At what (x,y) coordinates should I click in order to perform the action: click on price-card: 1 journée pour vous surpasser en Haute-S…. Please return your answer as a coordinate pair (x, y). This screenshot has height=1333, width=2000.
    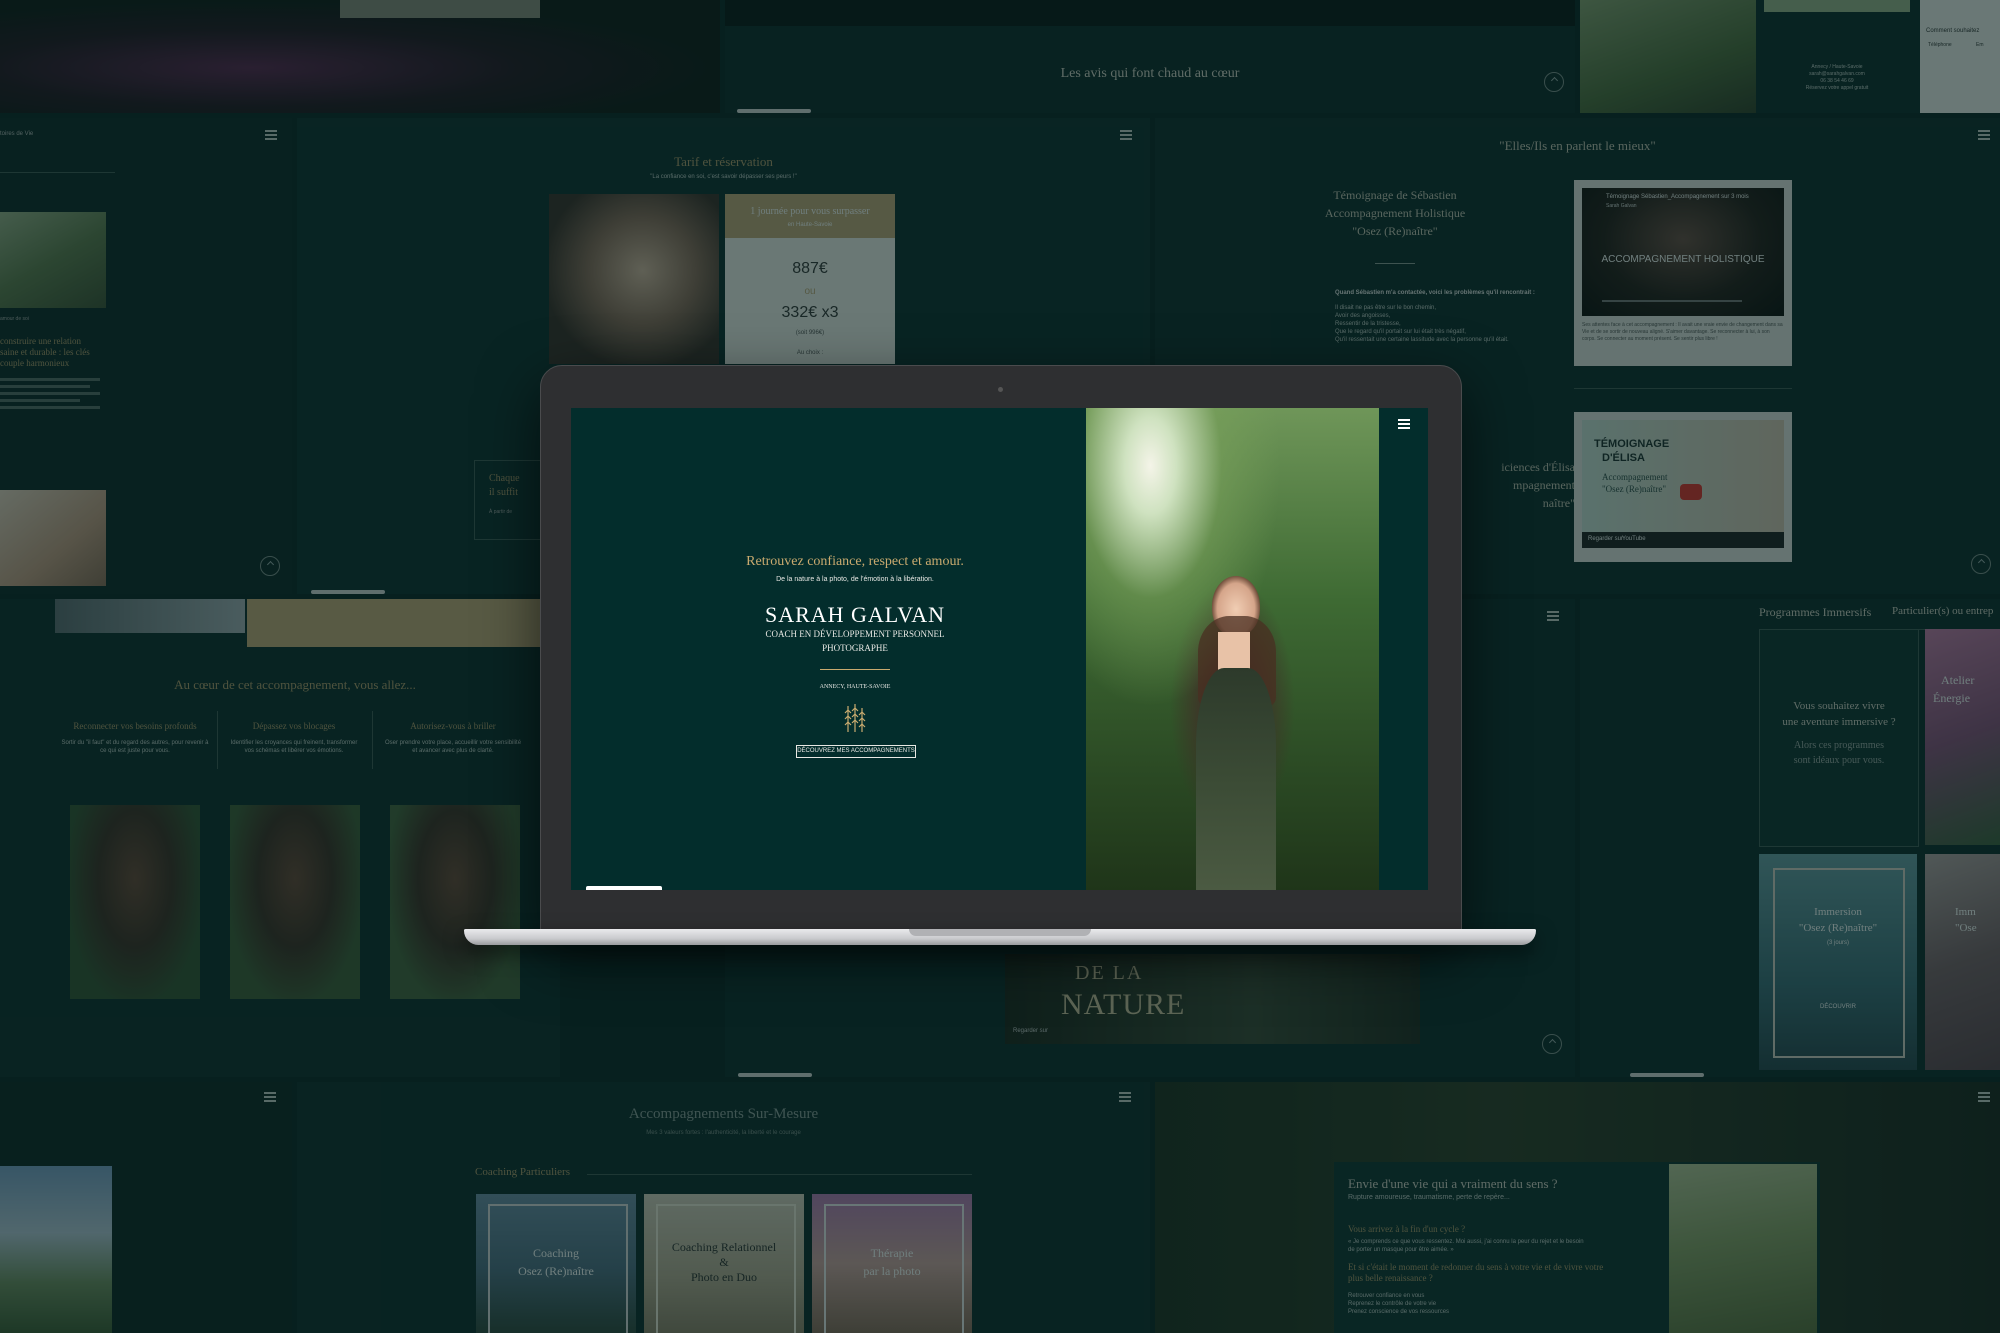
    Looking at the image, I should click on (810, 279).